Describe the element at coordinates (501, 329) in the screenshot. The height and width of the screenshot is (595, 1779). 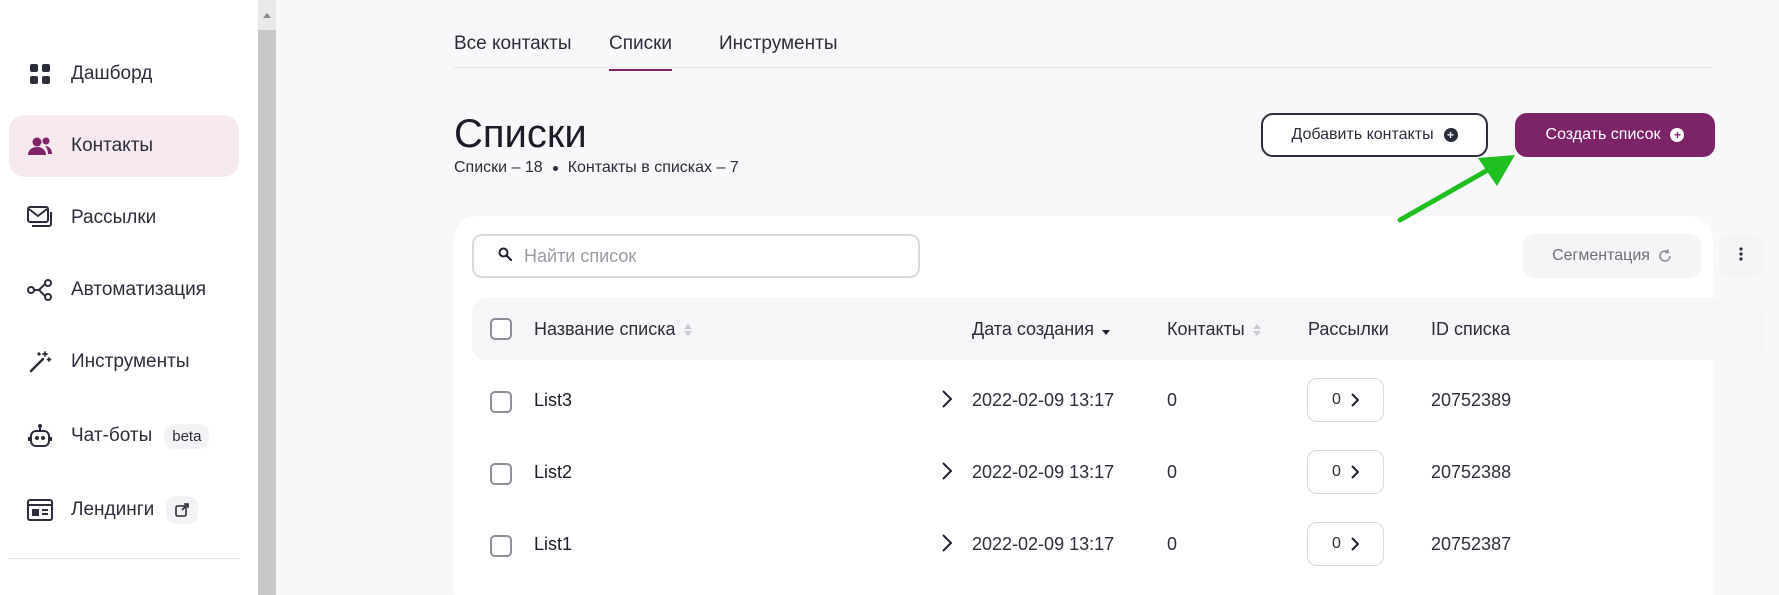
I see `select-all-checkbox` at that location.